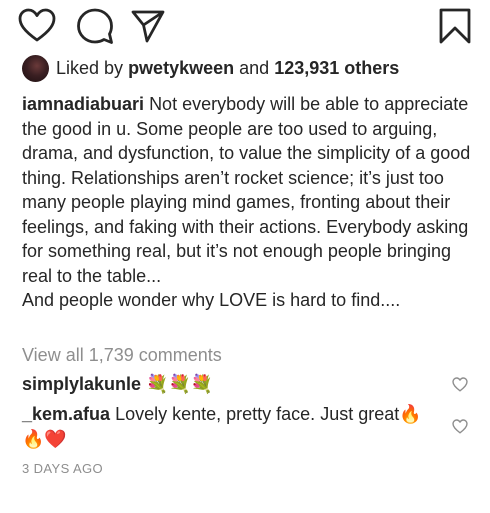 This screenshot has height=513, width=490. What do you see at coordinates (63, 468) in the screenshot?
I see `post-timestamp: 3 DAYS AGO` at bounding box center [63, 468].